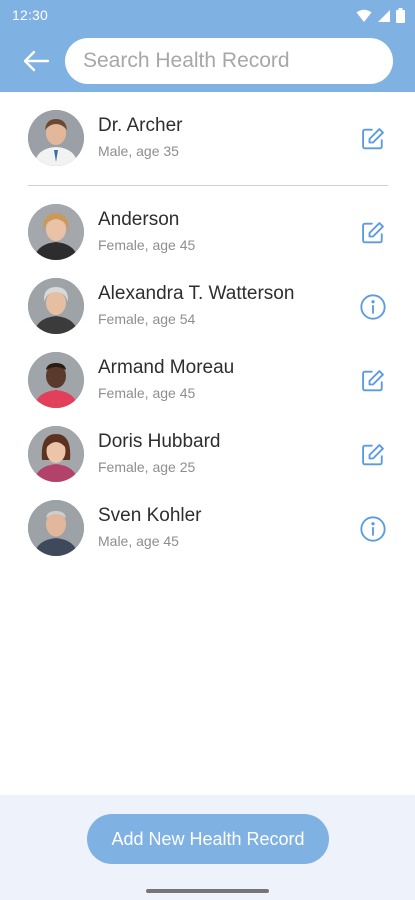  What do you see at coordinates (140, 125) in the screenshot?
I see `owner-name: Dr. Archer` at bounding box center [140, 125].